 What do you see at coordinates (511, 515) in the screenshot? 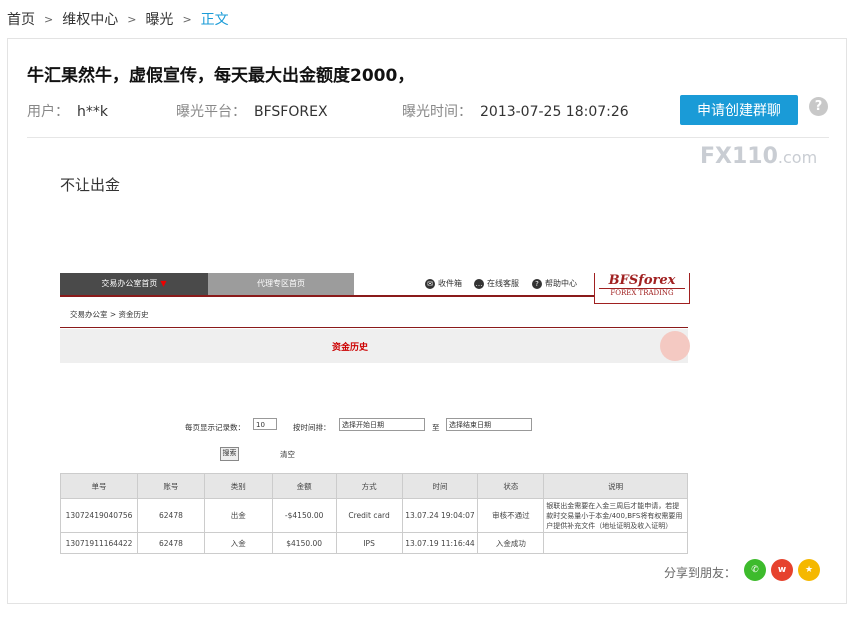
I see `cell-status: 审核不通过` at bounding box center [511, 515].